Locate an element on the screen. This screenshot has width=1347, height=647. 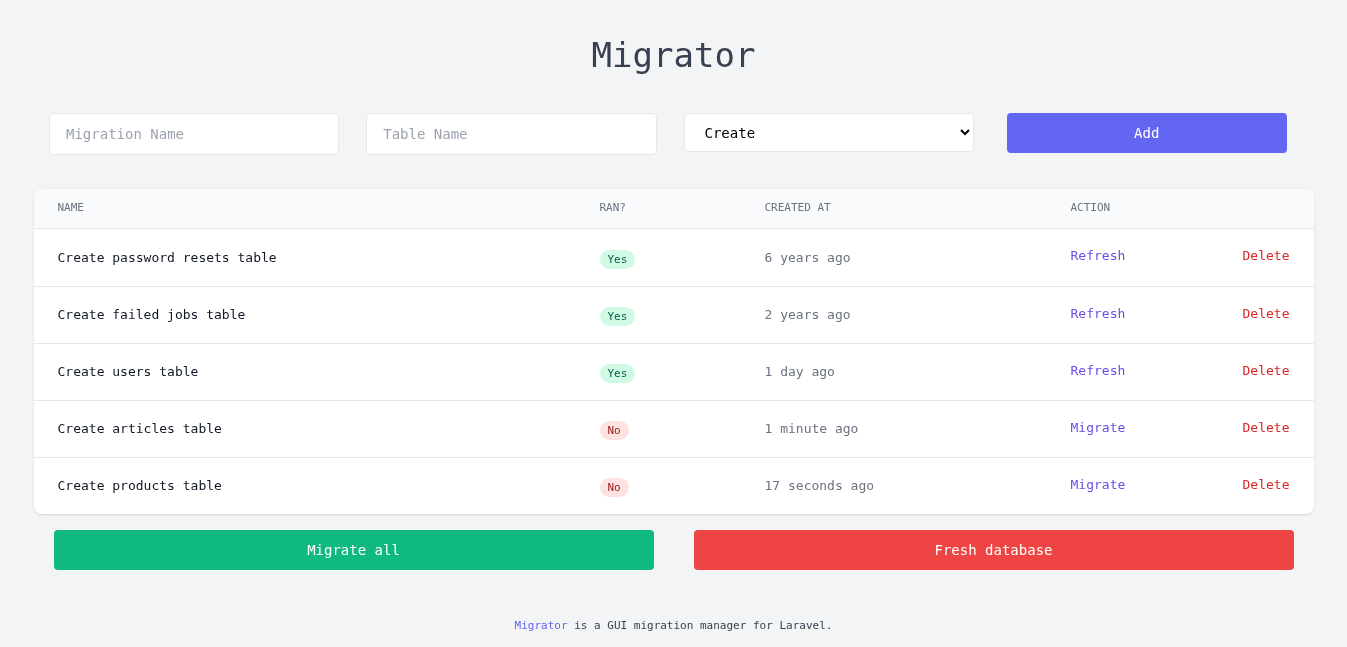
created-at: 1 day ago is located at coordinates (799, 372).